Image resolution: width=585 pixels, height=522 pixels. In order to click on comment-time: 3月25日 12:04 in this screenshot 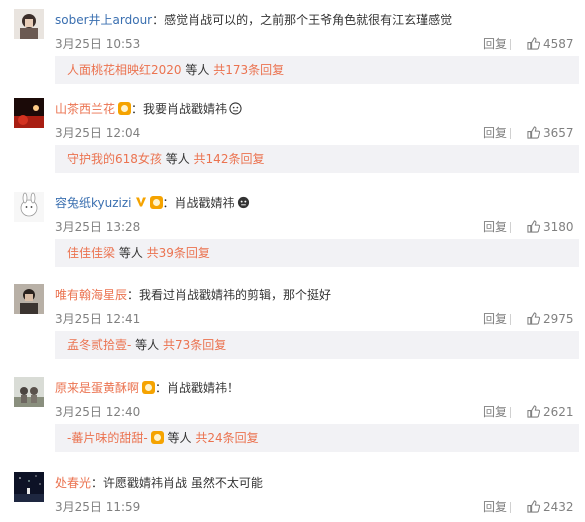, I will do `click(98, 133)`.